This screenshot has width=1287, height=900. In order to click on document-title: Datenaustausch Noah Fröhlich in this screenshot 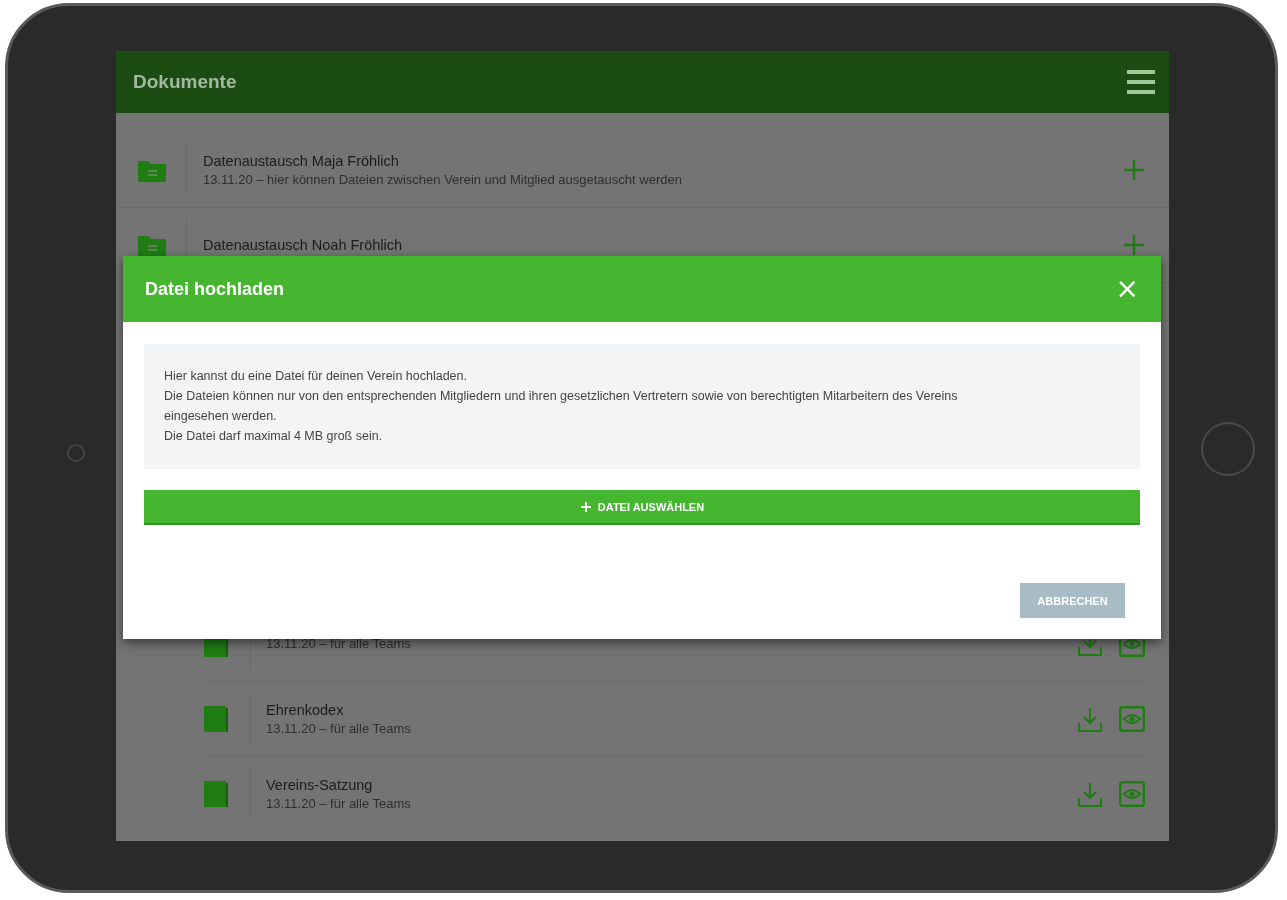, I will do `click(303, 245)`.